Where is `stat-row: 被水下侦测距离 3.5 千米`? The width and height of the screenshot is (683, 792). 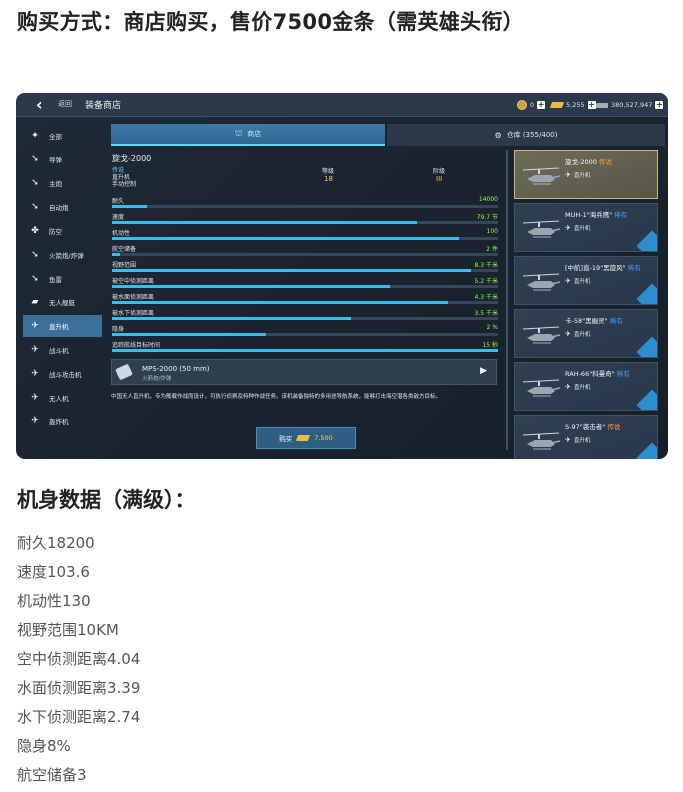
stat-row: 被水下侦测距离 3.5 千米 is located at coordinates (305, 316).